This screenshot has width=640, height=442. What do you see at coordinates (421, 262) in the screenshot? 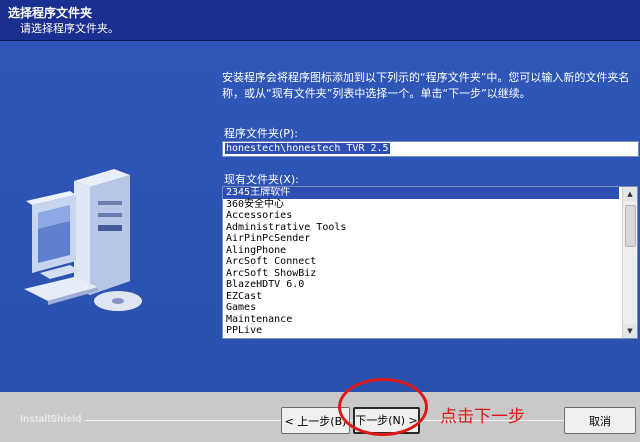
I see `list-item: ArcSoft Connect` at bounding box center [421, 262].